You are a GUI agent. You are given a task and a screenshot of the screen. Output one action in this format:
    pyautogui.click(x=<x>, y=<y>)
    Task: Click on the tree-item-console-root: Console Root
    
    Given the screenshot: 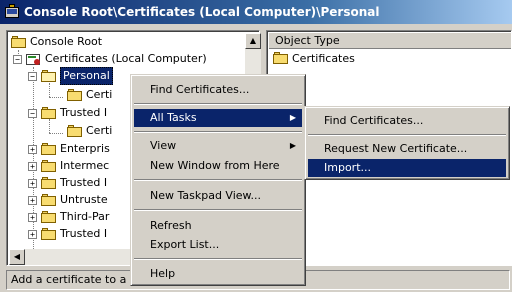 What is the action you would take?
    pyautogui.click(x=56, y=42)
    